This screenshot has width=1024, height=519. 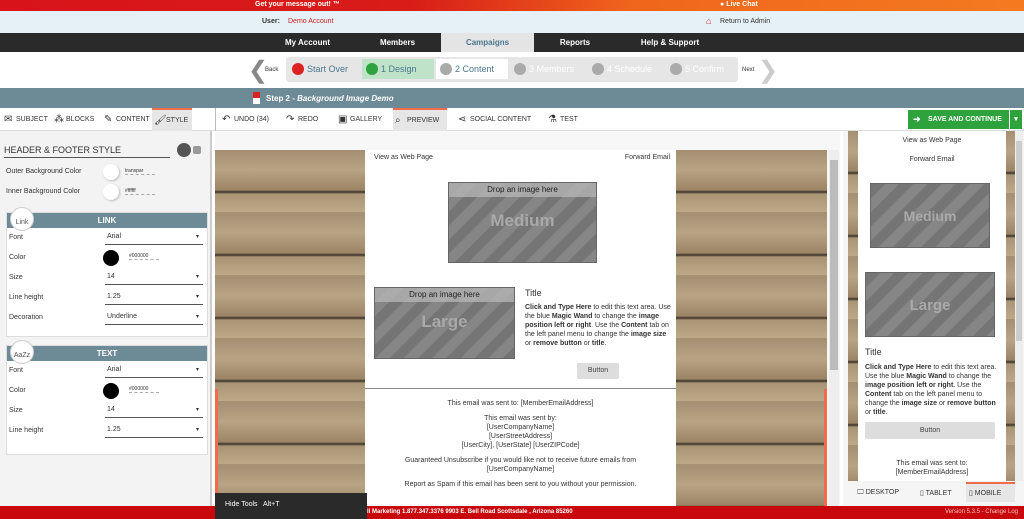 I want to click on hide-tools-label: Hide Tools, so click(x=241, y=504).